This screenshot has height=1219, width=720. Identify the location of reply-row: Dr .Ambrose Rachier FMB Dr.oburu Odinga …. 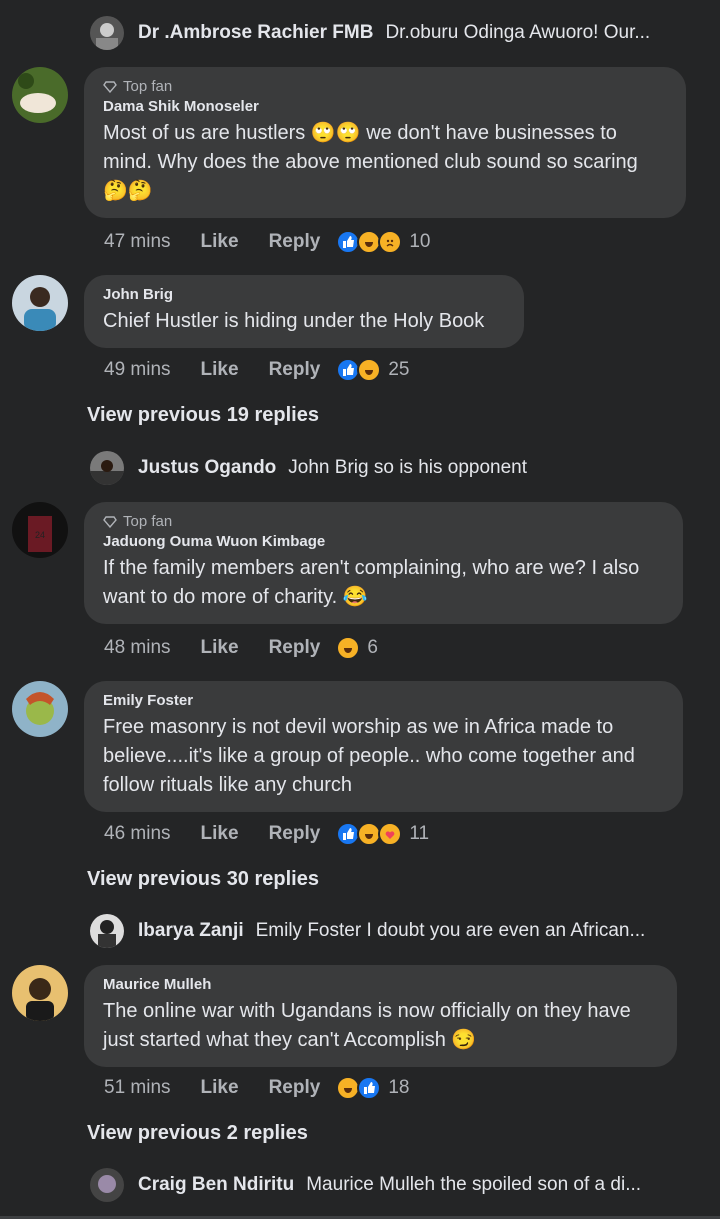
(396, 33).